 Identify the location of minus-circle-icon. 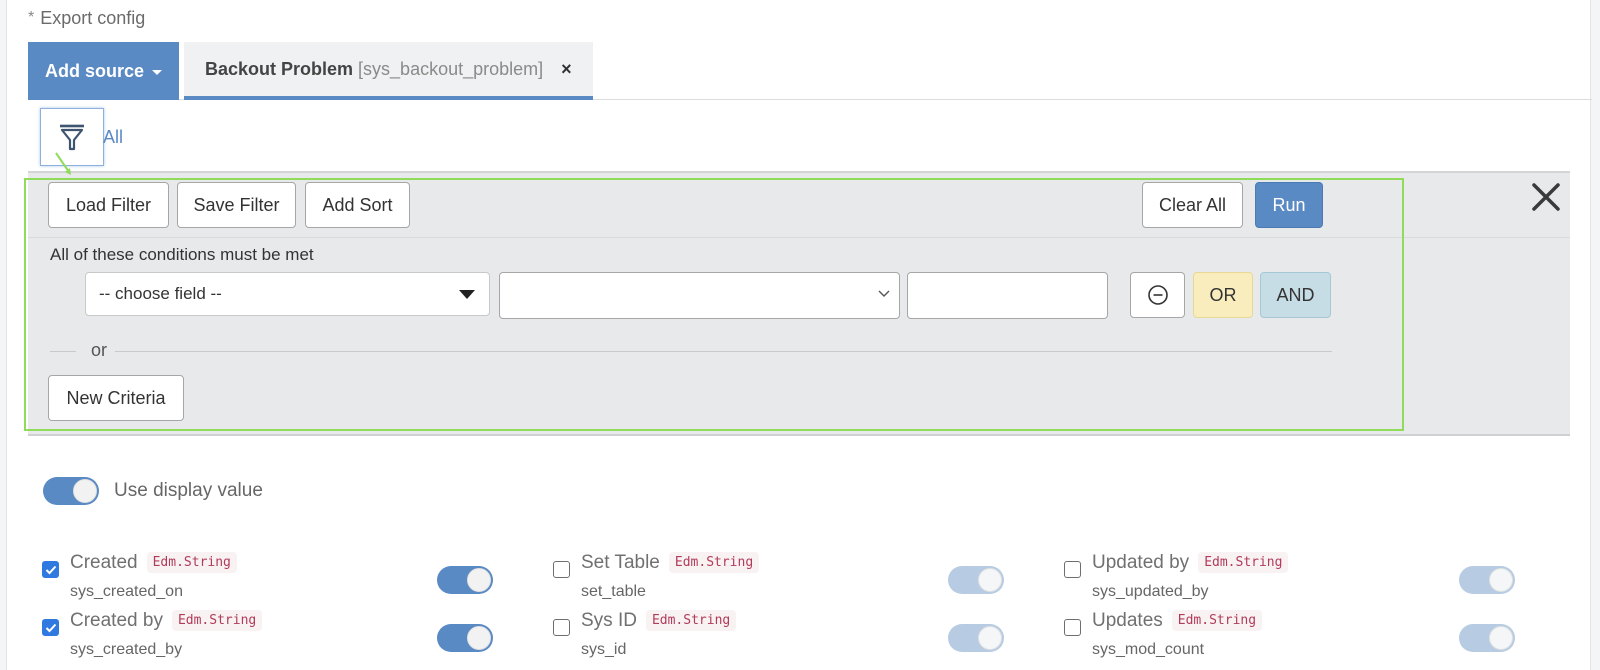
(1157, 295).